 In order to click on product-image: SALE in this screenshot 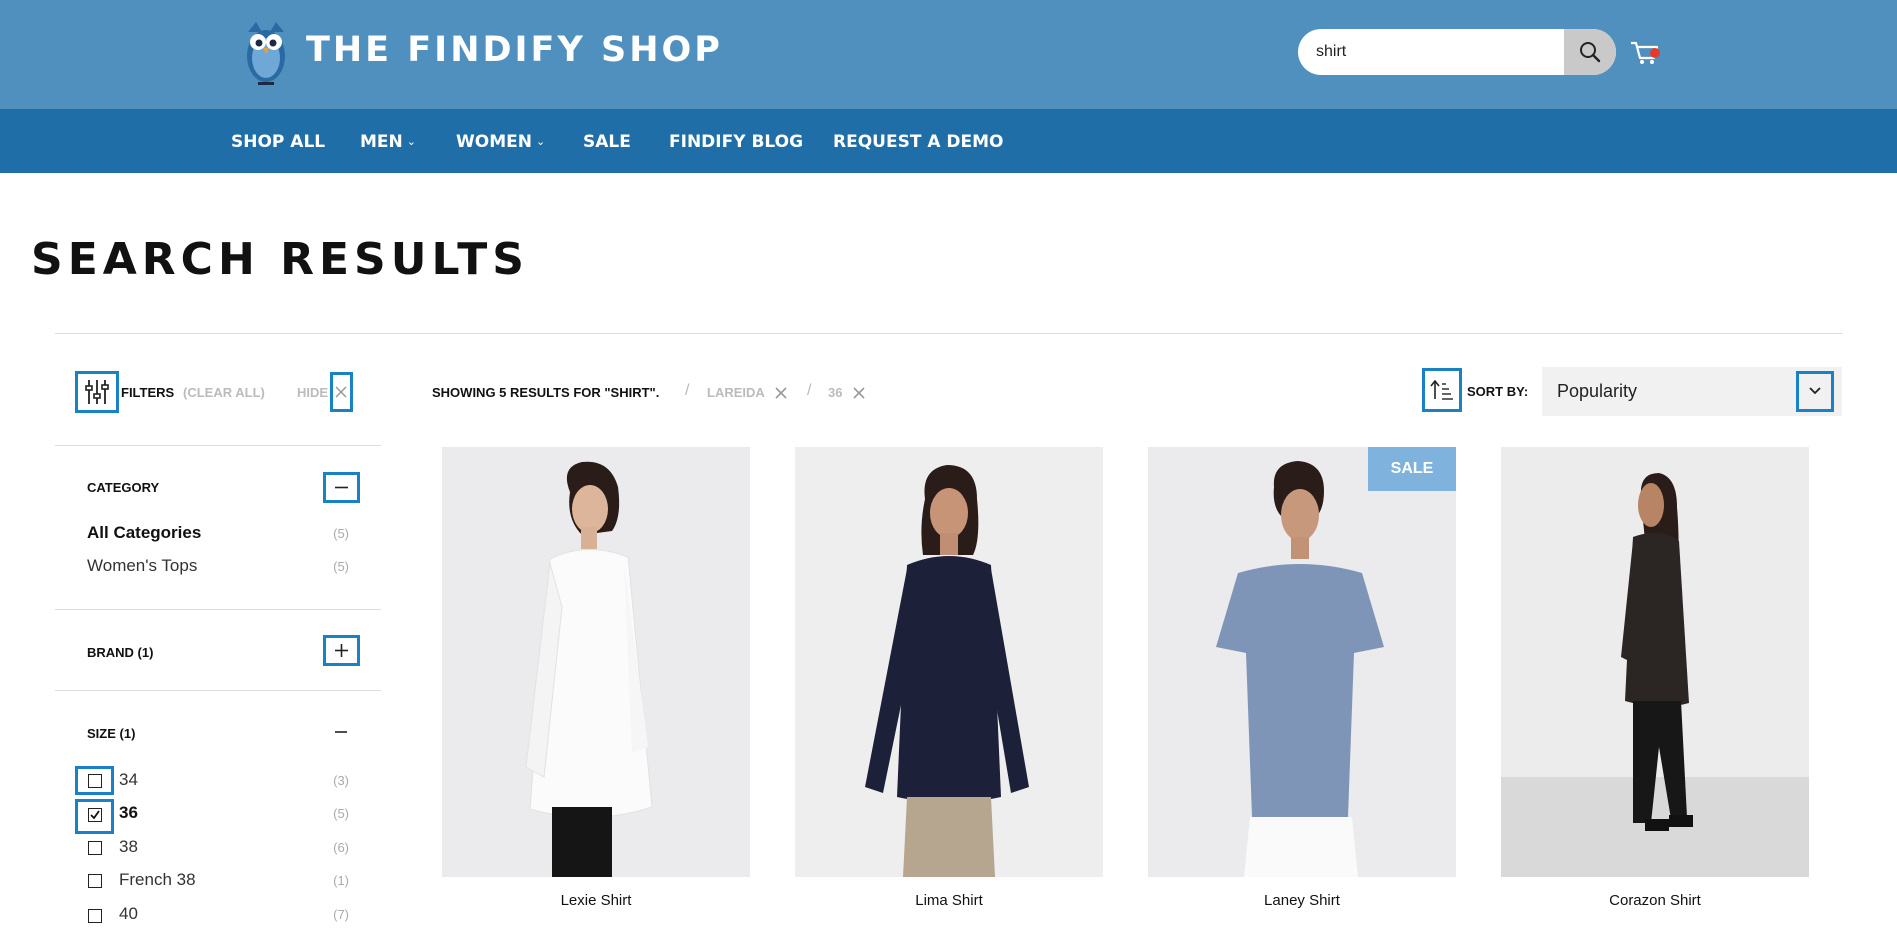, I will do `click(1302, 662)`.